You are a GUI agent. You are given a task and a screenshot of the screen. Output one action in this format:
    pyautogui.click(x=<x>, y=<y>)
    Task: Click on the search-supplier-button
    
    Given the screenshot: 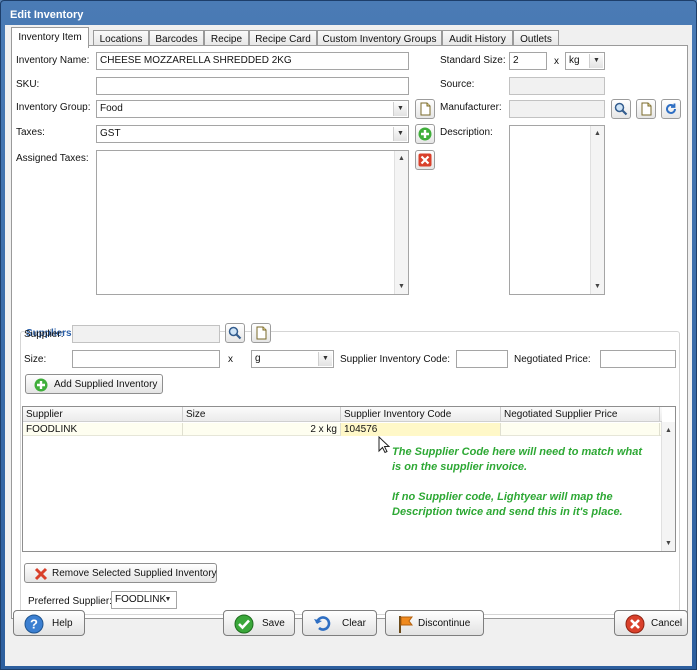 What is the action you would take?
    pyautogui.click(x=235, y=333)
    